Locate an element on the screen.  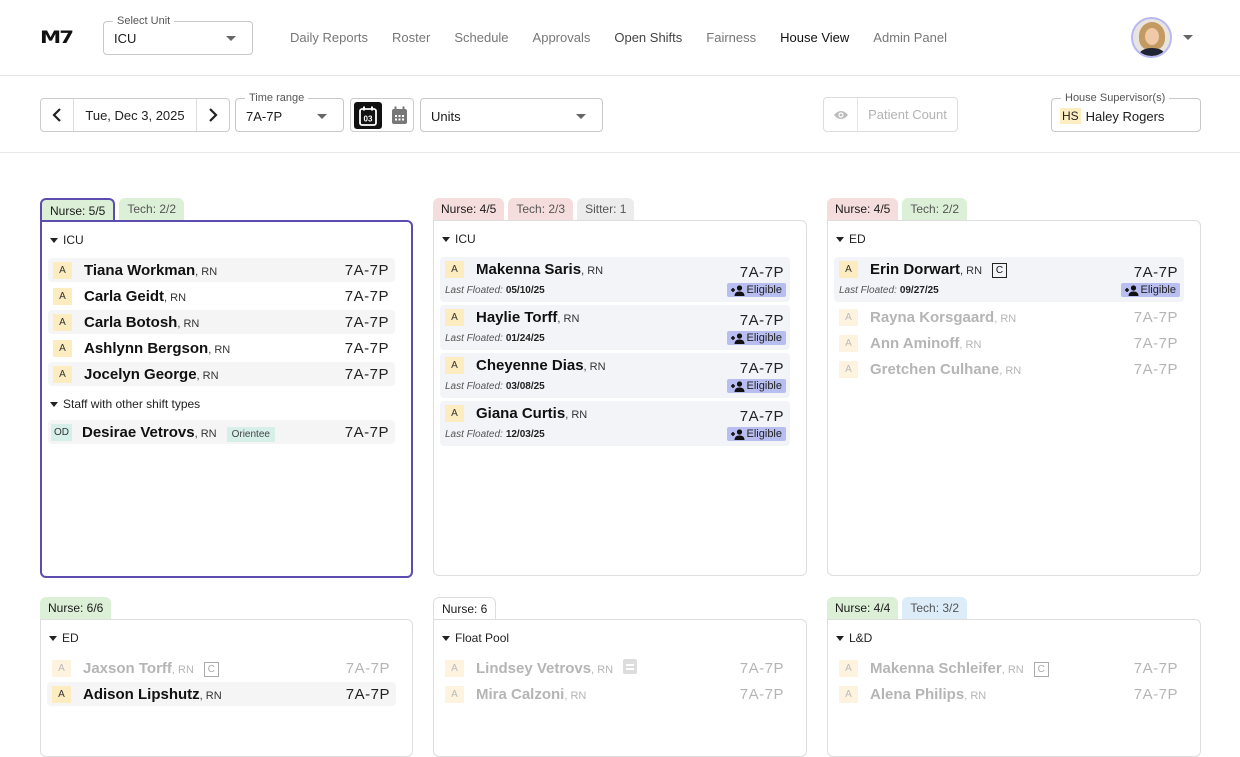
day-view-button: 03 is located at coordinates (368, 115).